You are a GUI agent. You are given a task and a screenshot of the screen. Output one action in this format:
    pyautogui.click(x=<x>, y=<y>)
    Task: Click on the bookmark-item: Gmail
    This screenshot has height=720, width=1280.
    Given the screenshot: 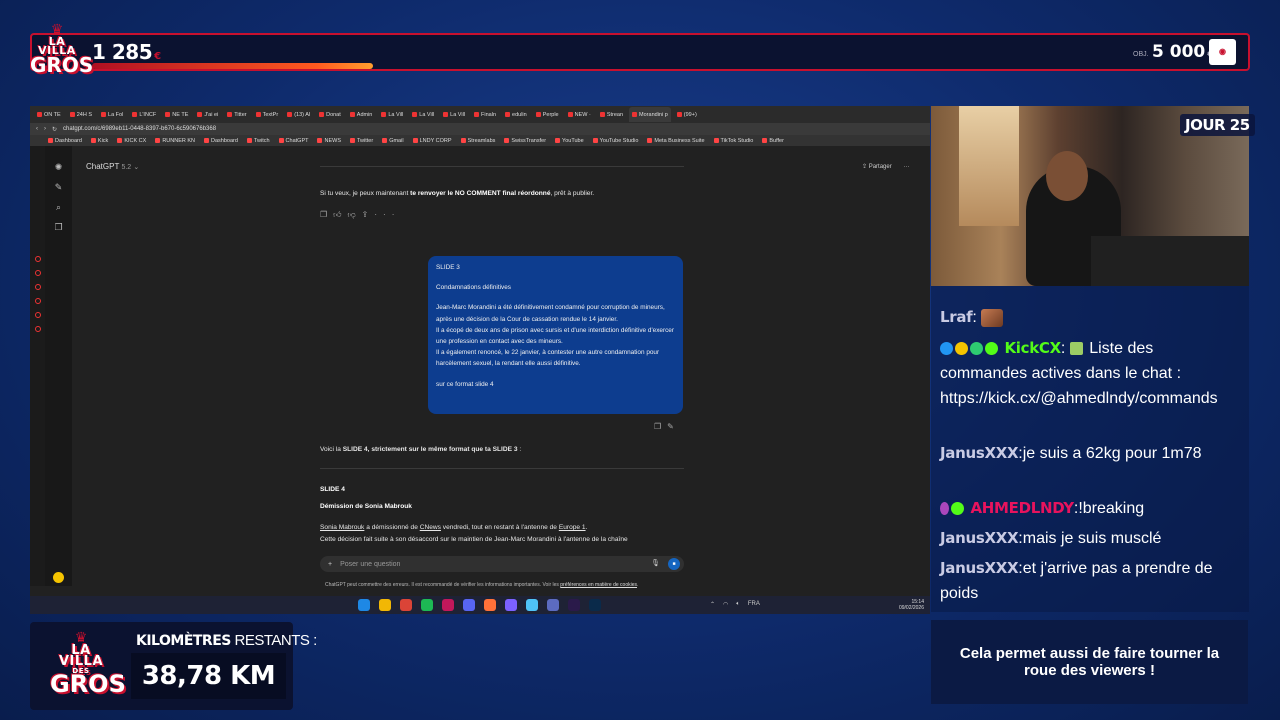 What is the action you would take?
    pyautogui.click(x=393, y=141)
    